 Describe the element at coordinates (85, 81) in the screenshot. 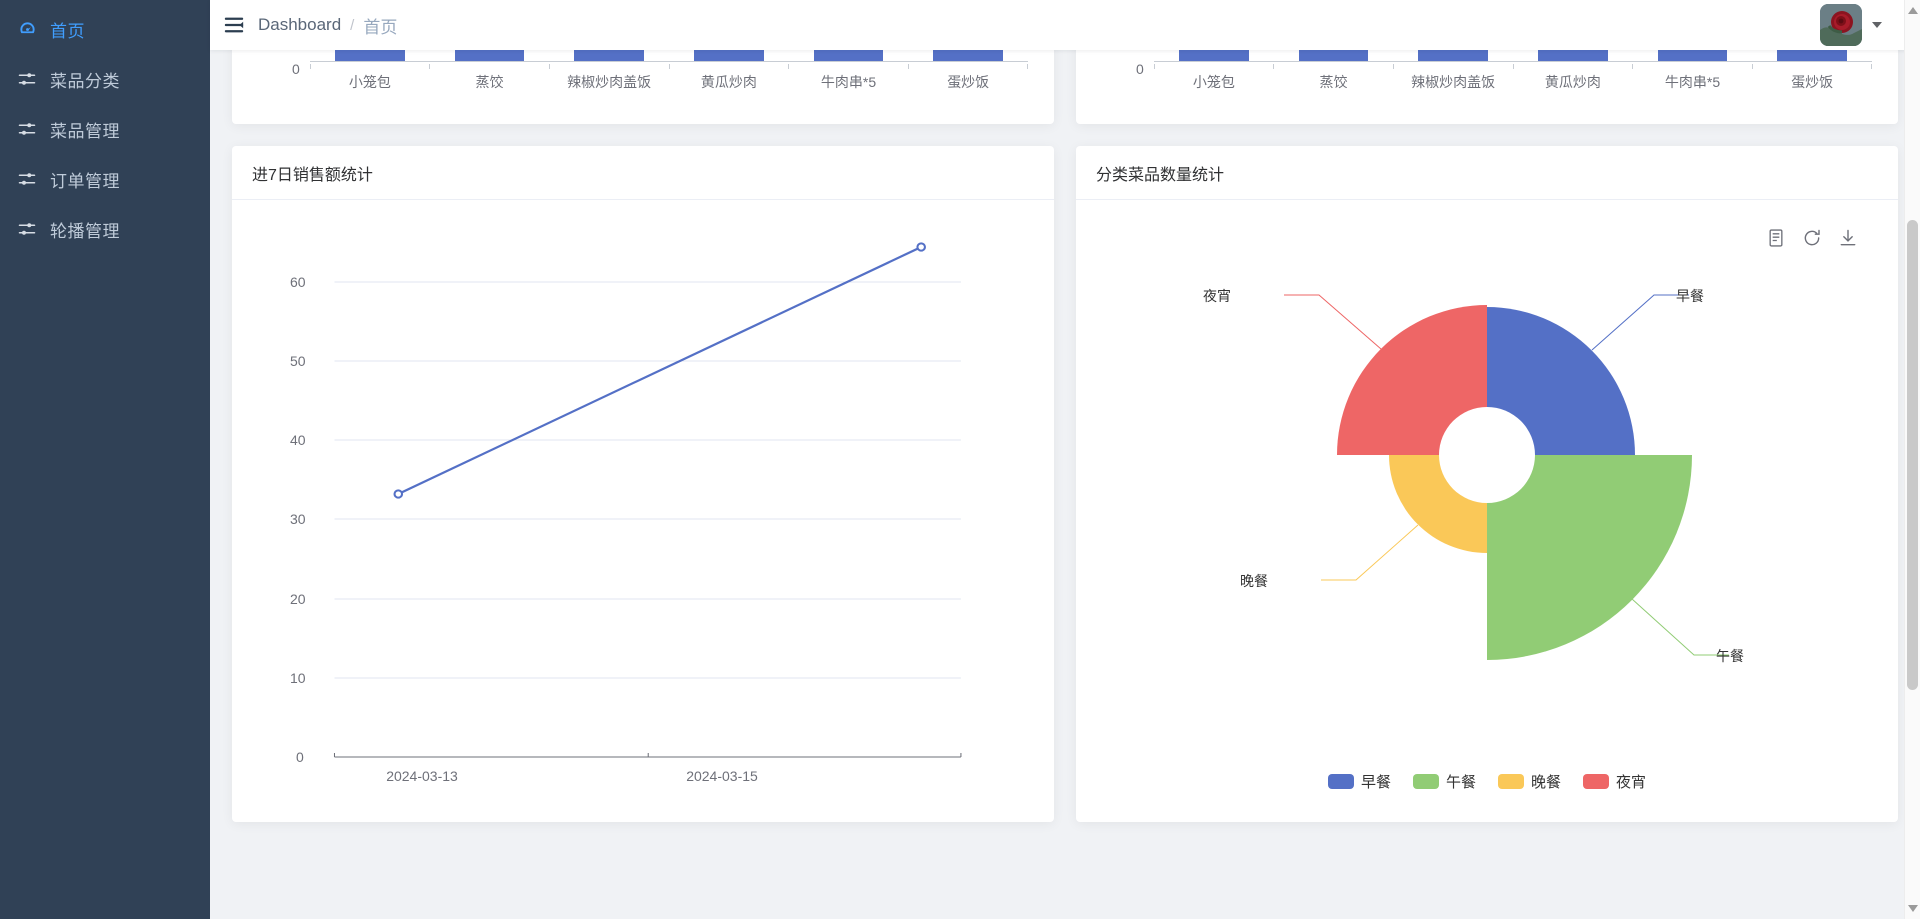

I see `sidebar-item-label: 菜品分类` at that location.